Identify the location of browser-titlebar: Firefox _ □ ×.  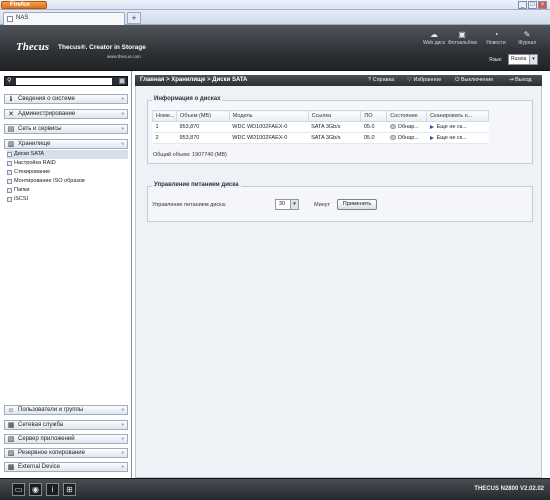
(275, 5).